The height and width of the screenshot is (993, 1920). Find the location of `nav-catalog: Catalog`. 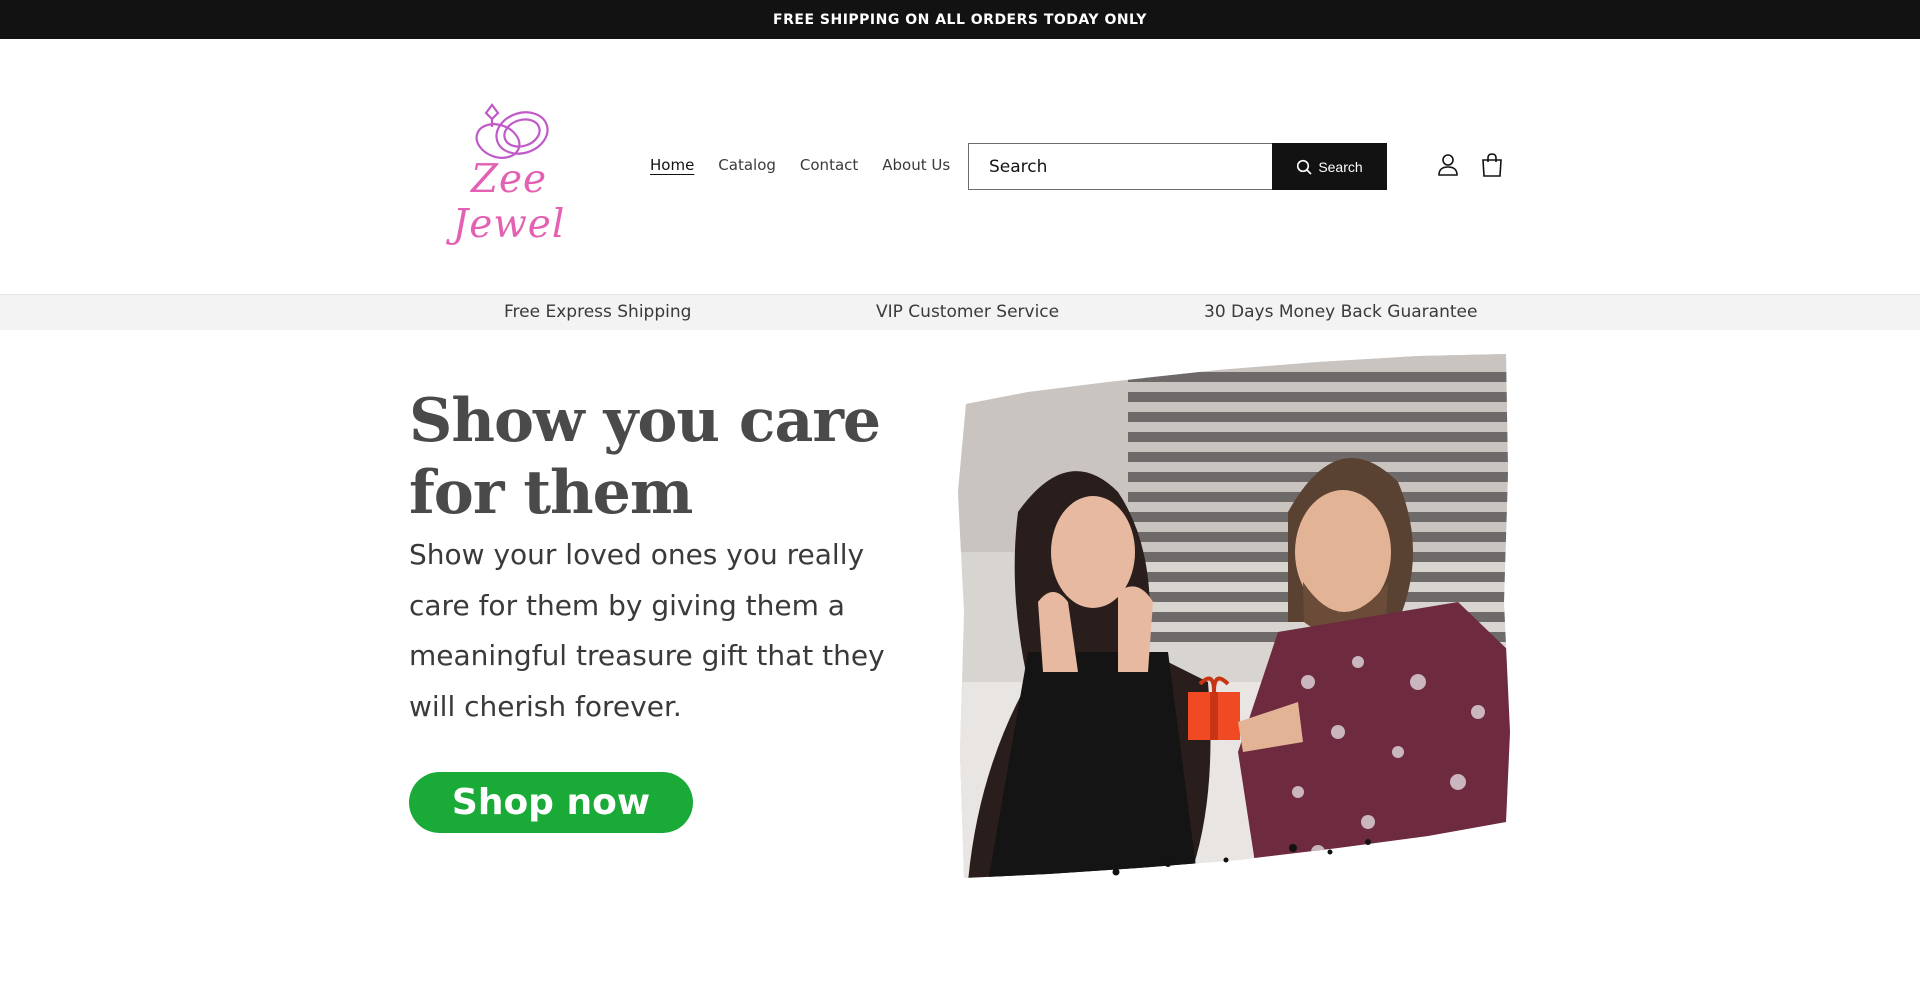

nav-catalog: Catalog is located at coordinates (747, 165).